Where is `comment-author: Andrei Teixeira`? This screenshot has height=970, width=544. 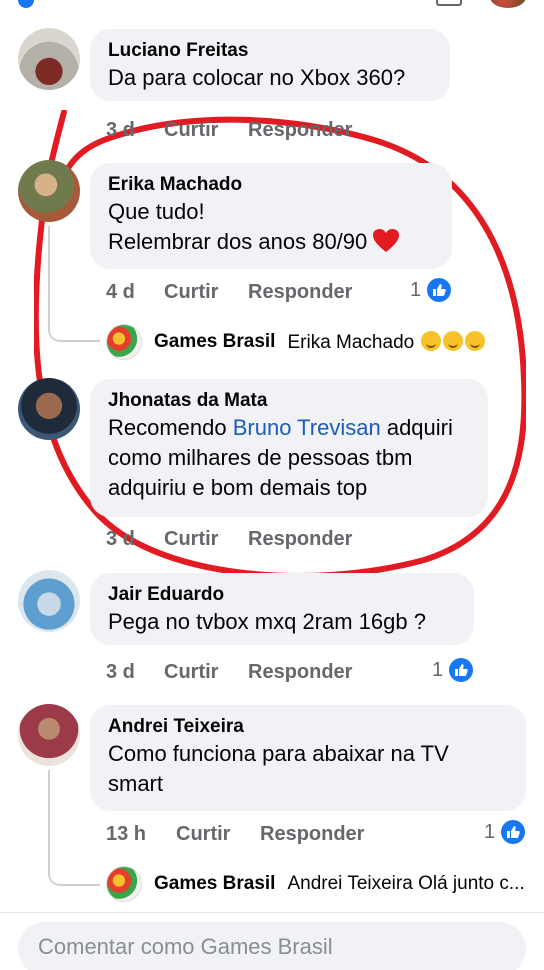 comment-author: Andrei Teixeira is located at coordinates (308, 727).